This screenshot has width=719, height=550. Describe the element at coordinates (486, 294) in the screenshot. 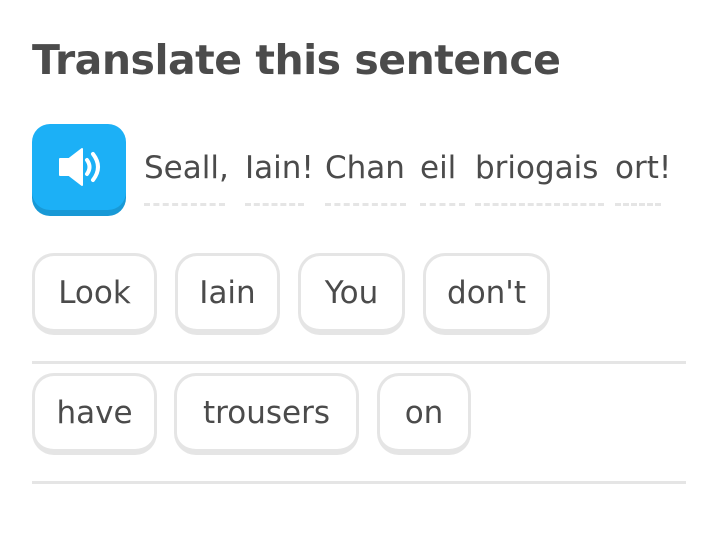

I see `word-tile-dont: don't` at that location.